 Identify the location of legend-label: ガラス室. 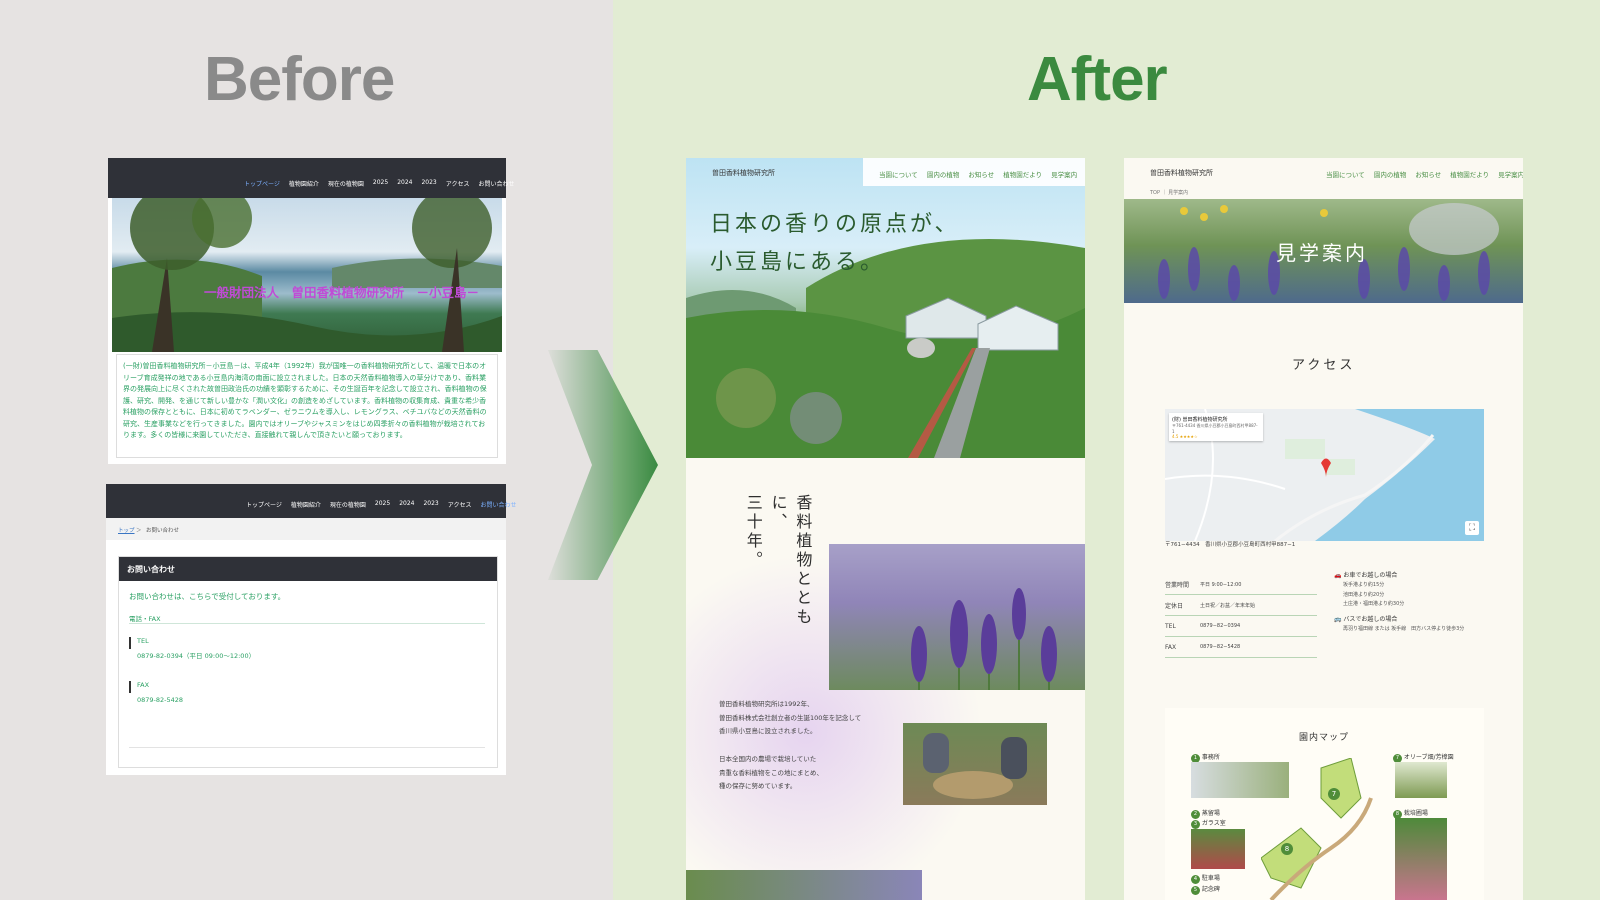
(1213, 823).